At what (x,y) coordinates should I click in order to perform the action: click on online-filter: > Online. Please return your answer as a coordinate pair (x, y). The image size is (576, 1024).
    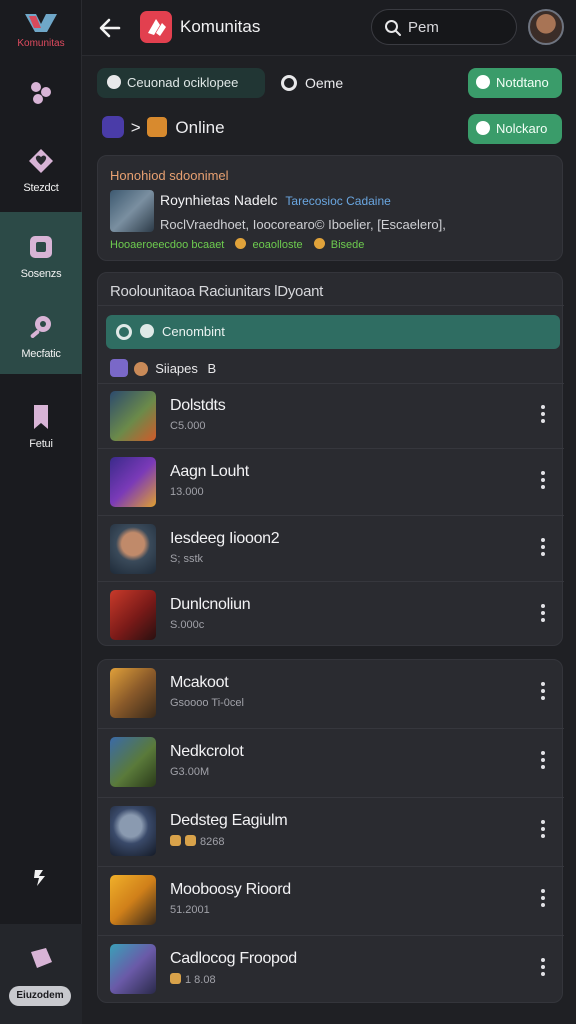
    Looking at the image, I should click on (163, 127).